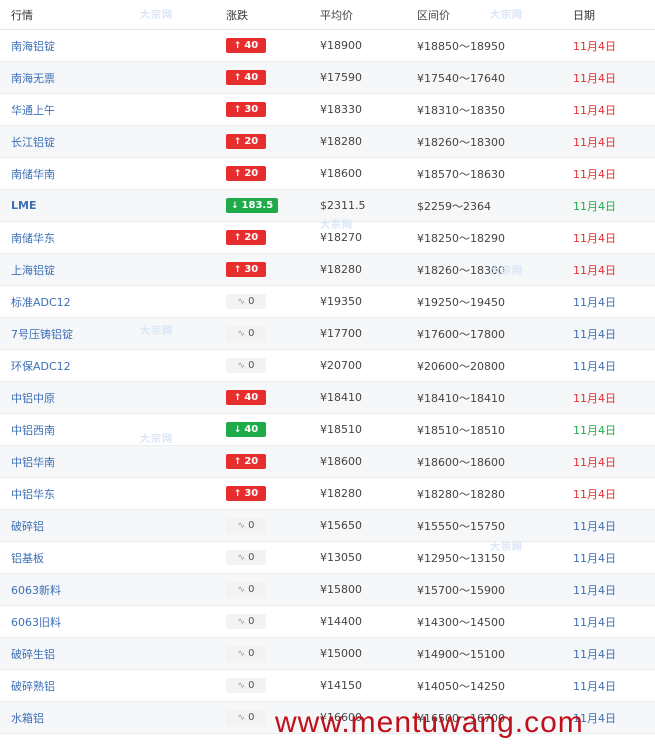  What do you see at coordinates (461, 366) in the screenshot?
I see `price-range: ¥20600～20800` at bounding box center [461, 366].